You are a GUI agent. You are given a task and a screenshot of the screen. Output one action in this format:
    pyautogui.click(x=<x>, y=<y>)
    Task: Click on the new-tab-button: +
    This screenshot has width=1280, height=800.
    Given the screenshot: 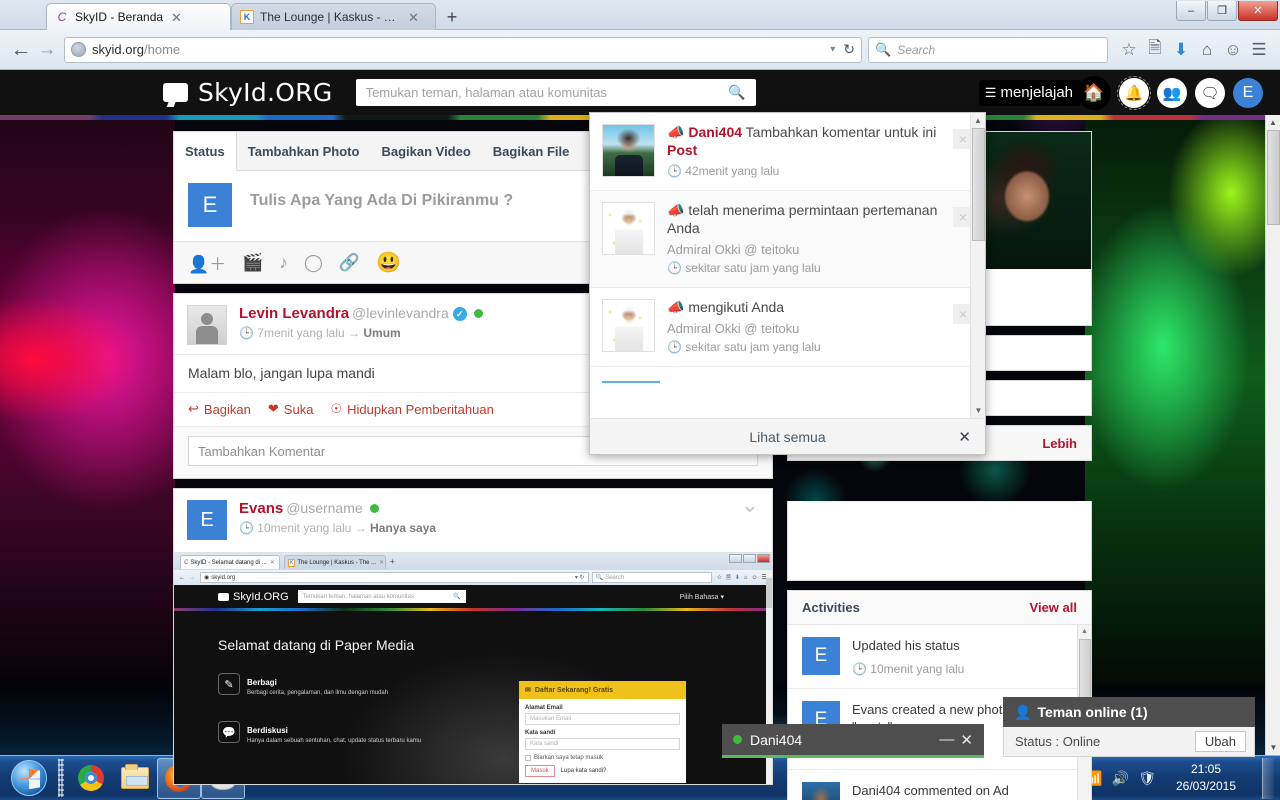 What is the action you would take?
    pyautogui.click(x=452, y=17)
    